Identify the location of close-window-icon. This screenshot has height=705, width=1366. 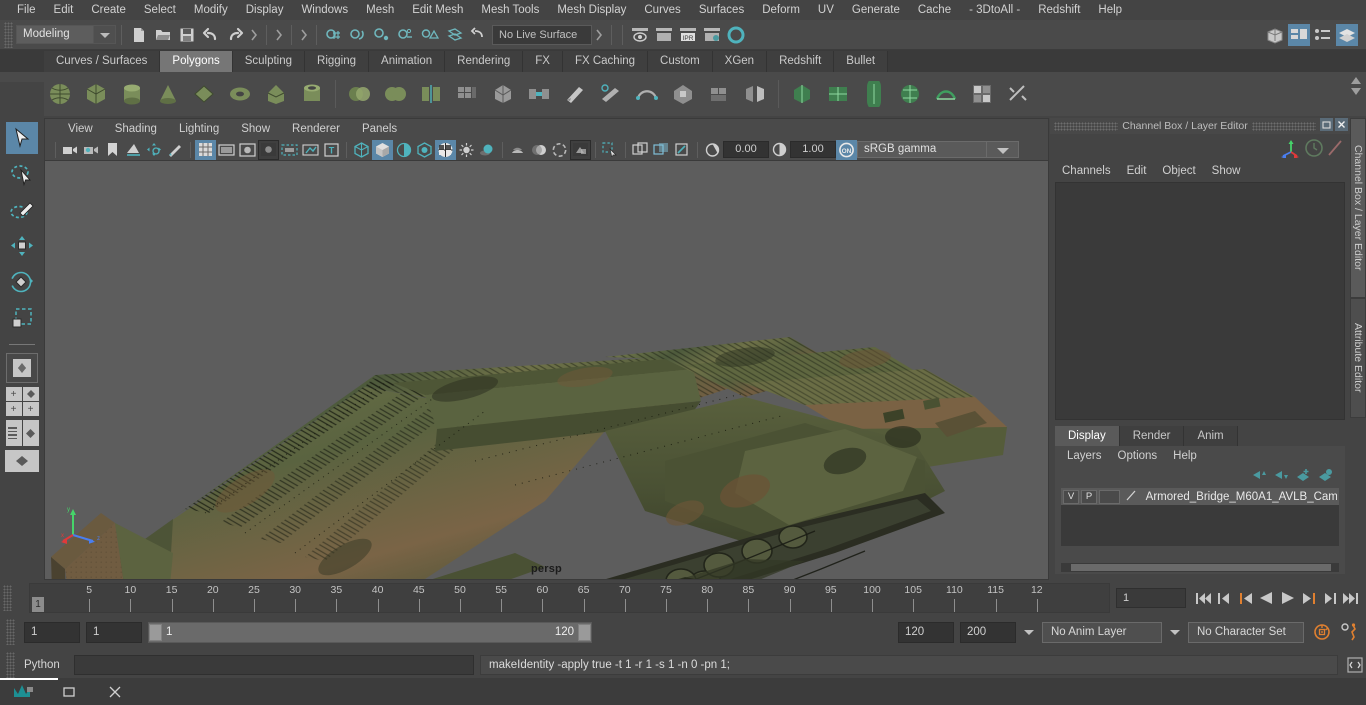
(1341, 126).